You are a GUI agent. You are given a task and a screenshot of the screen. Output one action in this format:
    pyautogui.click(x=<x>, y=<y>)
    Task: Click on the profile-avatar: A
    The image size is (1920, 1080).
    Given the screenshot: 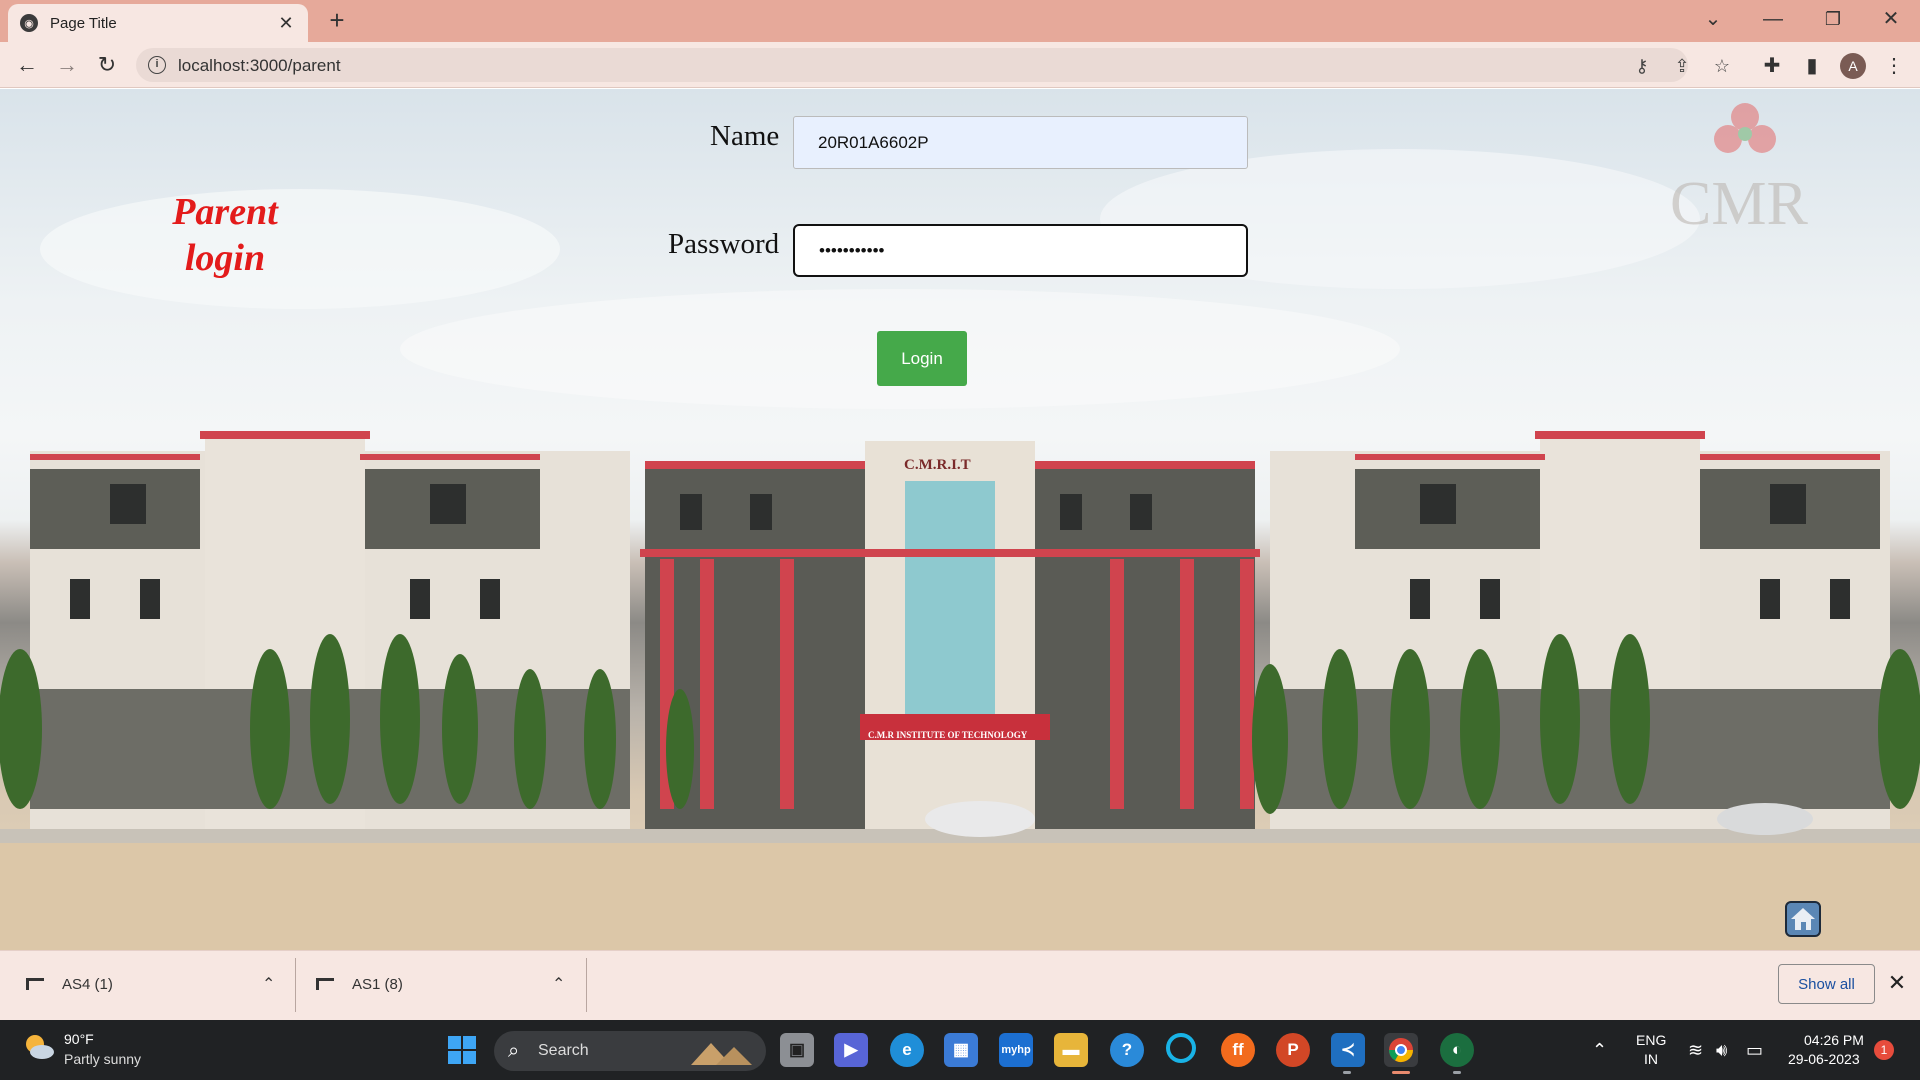 What is the action you would take?
    pyautogui.click(x=1853, y=66)
    